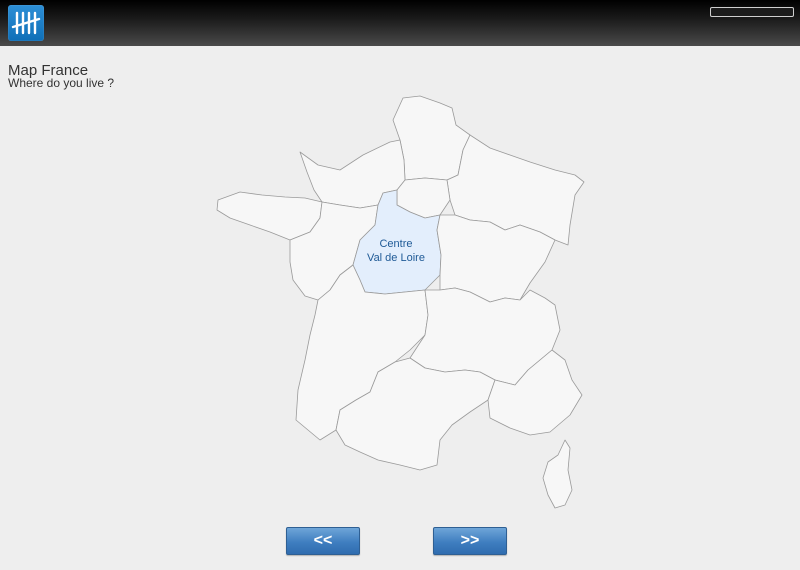 The height and width of the screenshot is (570, 800). What do you see at coordinates (396, 258) in the screenshot?
I see `region-label-line2: Val de Loire` at bounding box center [396, 258].